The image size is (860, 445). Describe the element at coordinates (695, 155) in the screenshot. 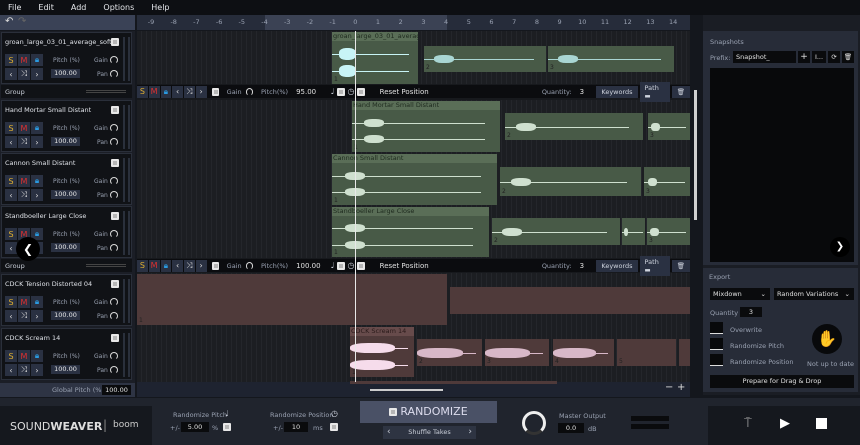

I see `vertical-scrollbar` at that location.